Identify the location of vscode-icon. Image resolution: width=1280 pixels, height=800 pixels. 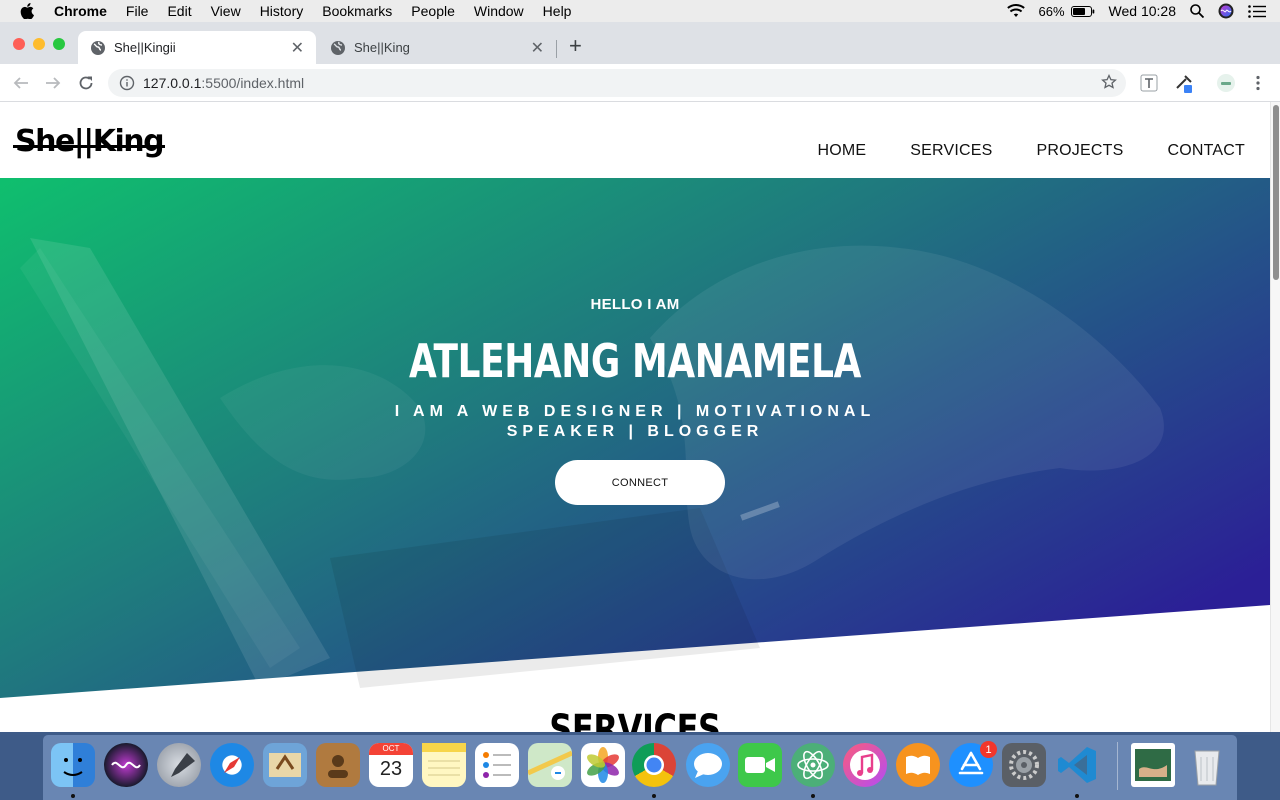
(1077, 765).